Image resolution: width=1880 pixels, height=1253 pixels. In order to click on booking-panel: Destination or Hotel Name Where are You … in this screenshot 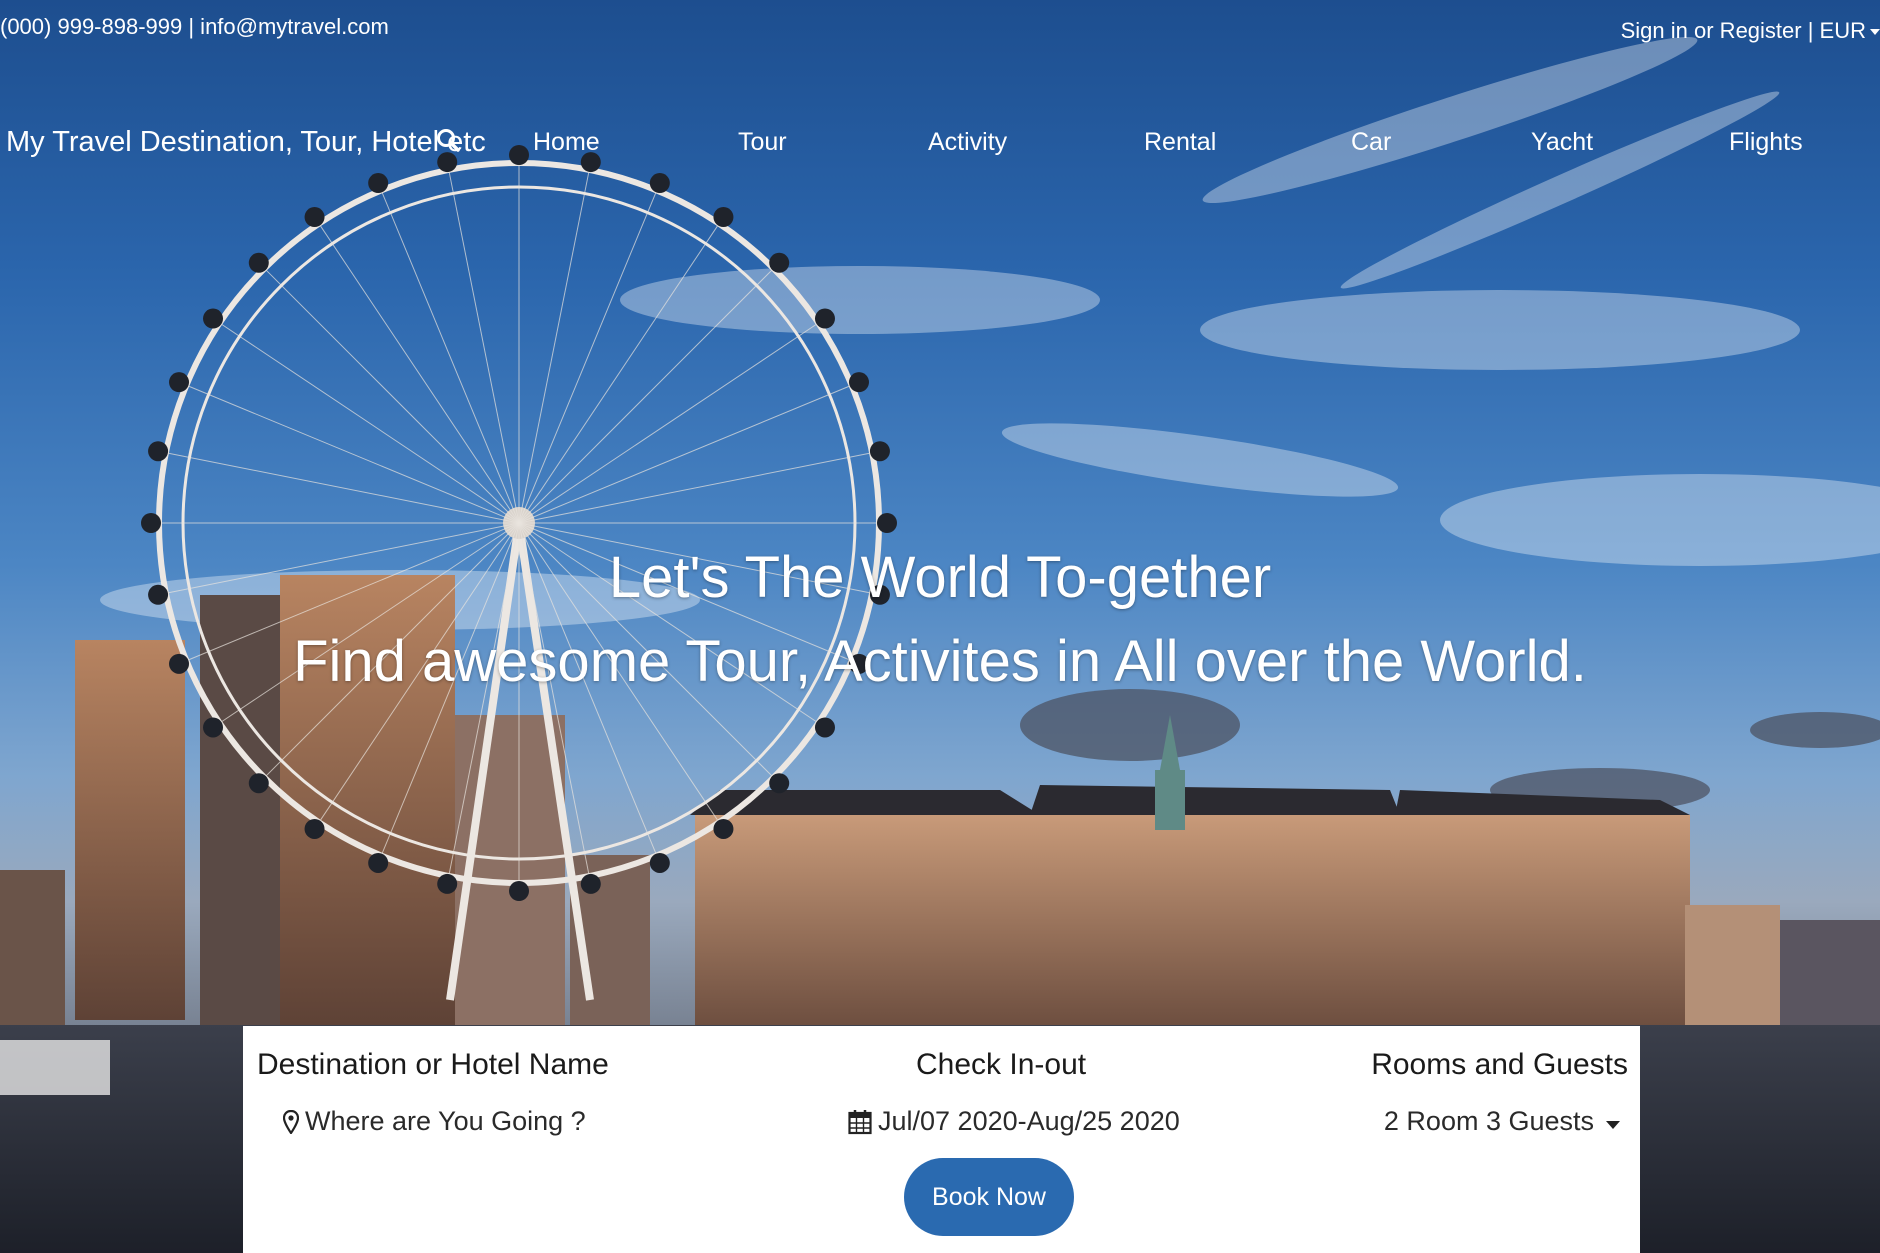, I will do `click(941, 1139)`.